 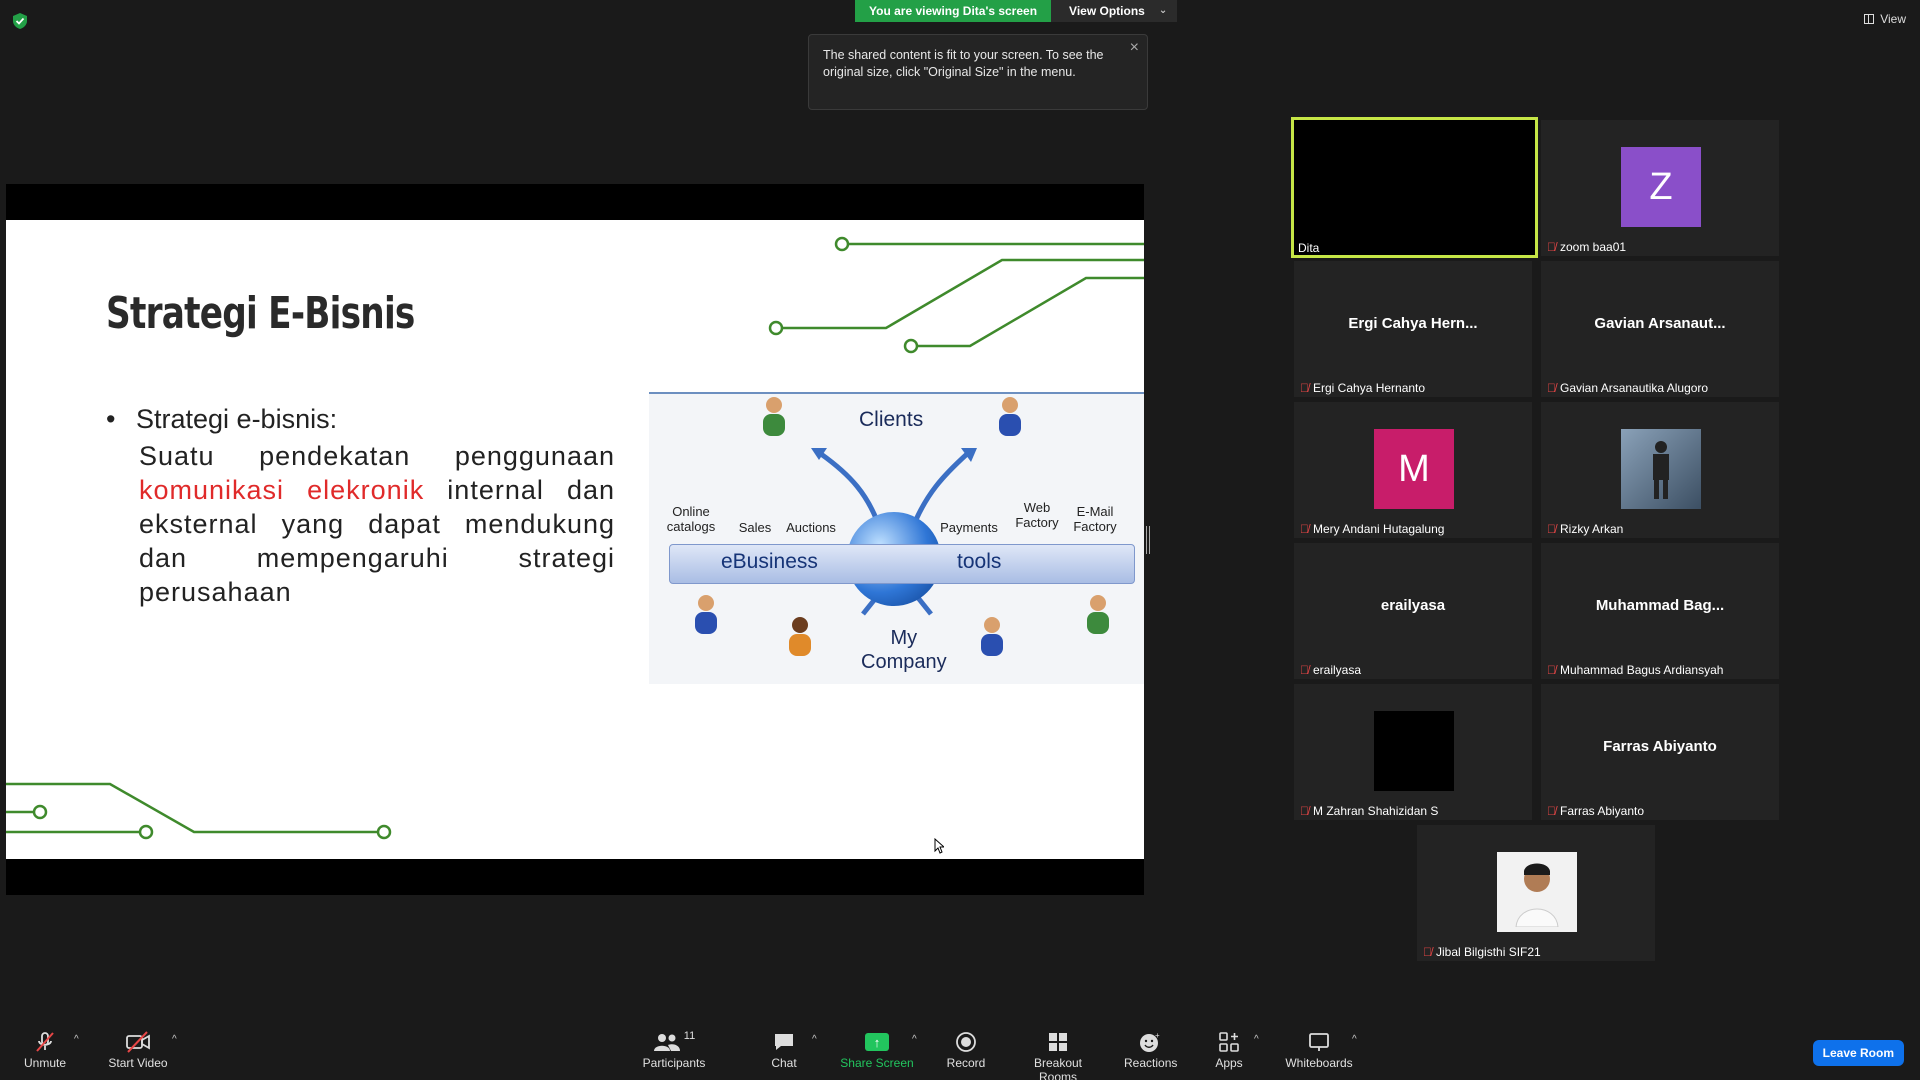 I want to click on participant-tile: Farras Abiyanto 🎙̸ Farras Abiyanto, so click(x=1660, y=752).